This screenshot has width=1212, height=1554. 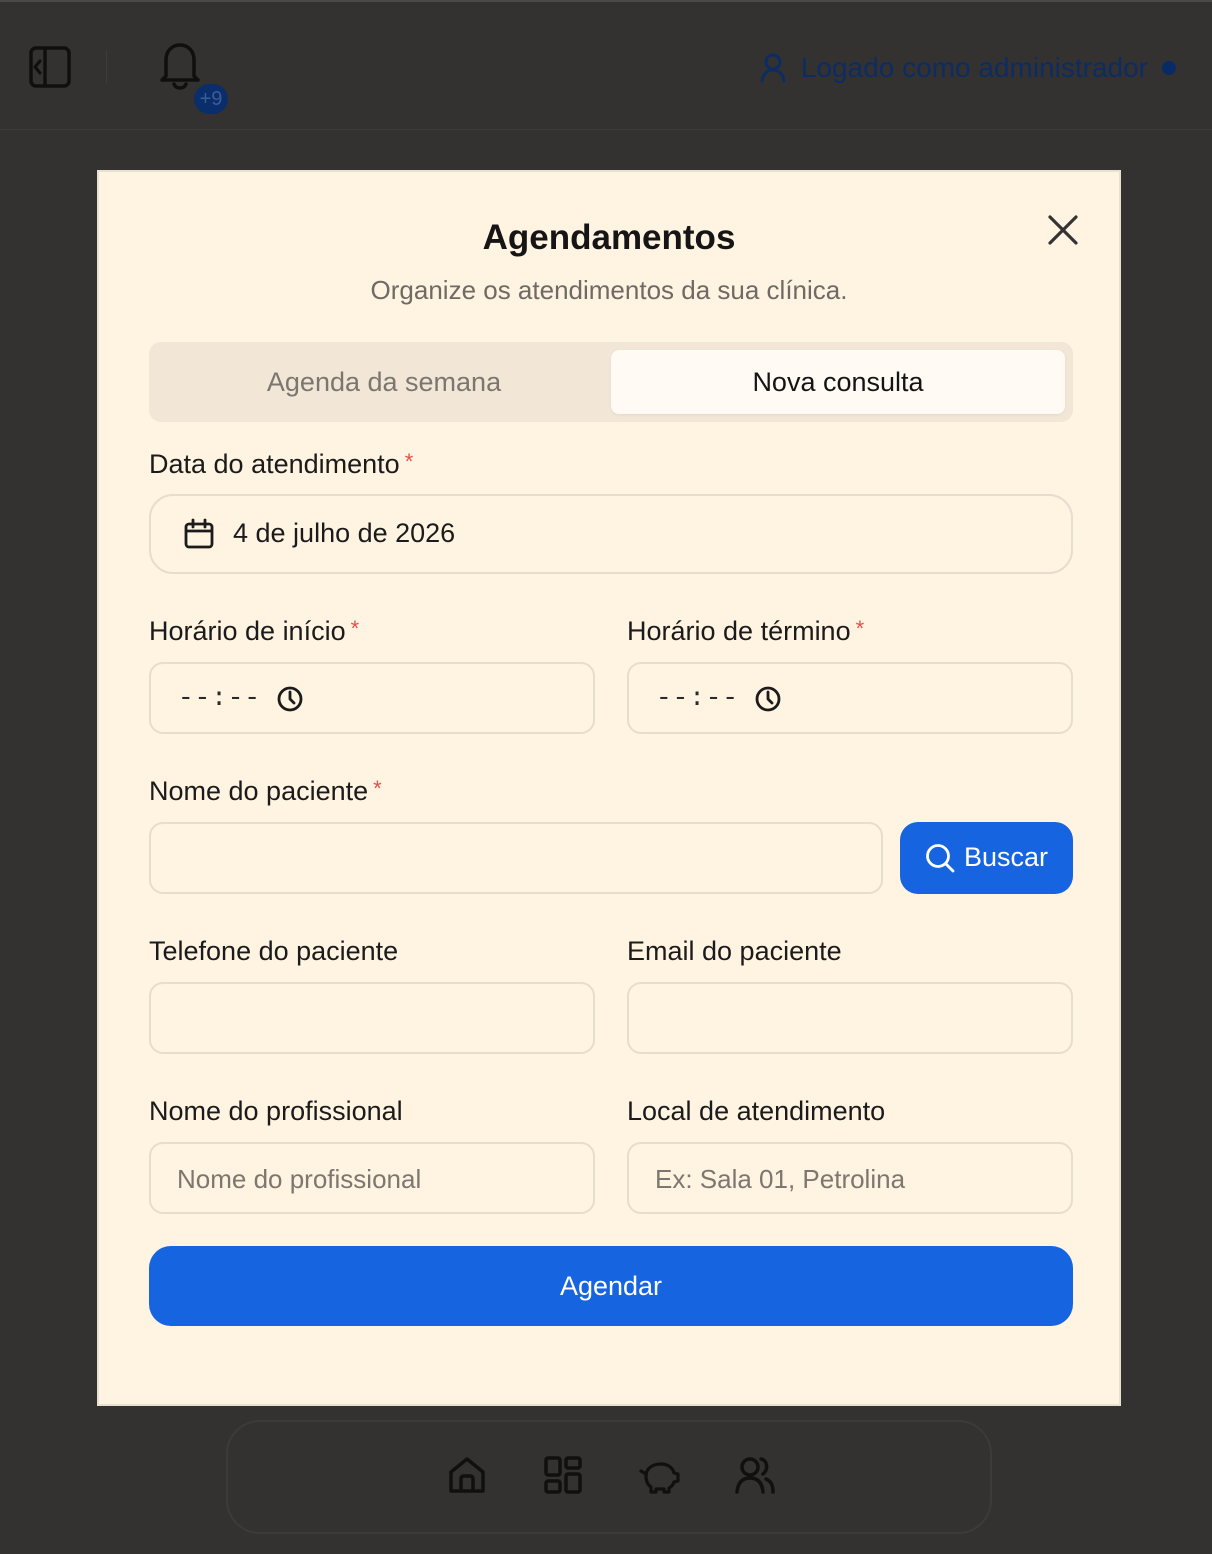 What do you see at coordinates (773, 68) in the screenshot?
I see `user-icon` at bounding box center [773, 68].